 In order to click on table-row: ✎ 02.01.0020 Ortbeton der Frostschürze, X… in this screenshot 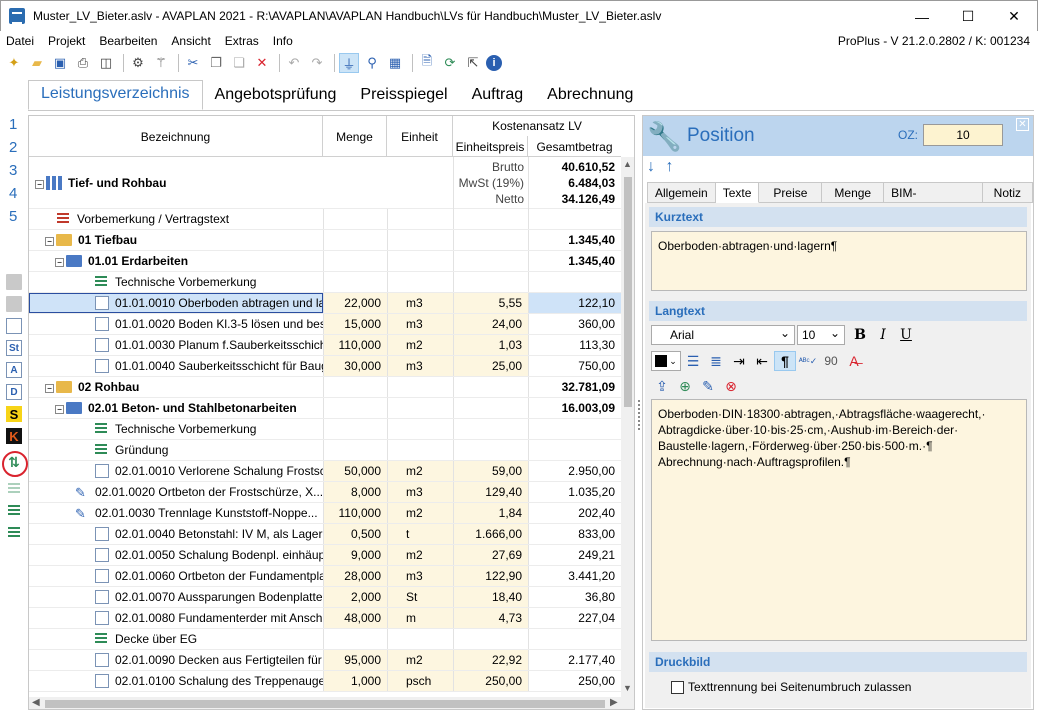, I will do `click(325, 492)`.